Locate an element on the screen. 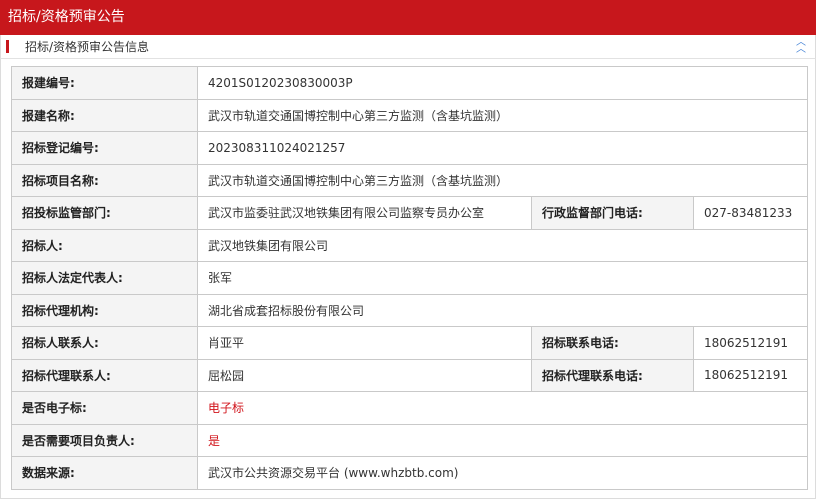 This screenshot has height=499, width=816. row-label: 是否需要项目负责人: is located at coordinates (104, 440).